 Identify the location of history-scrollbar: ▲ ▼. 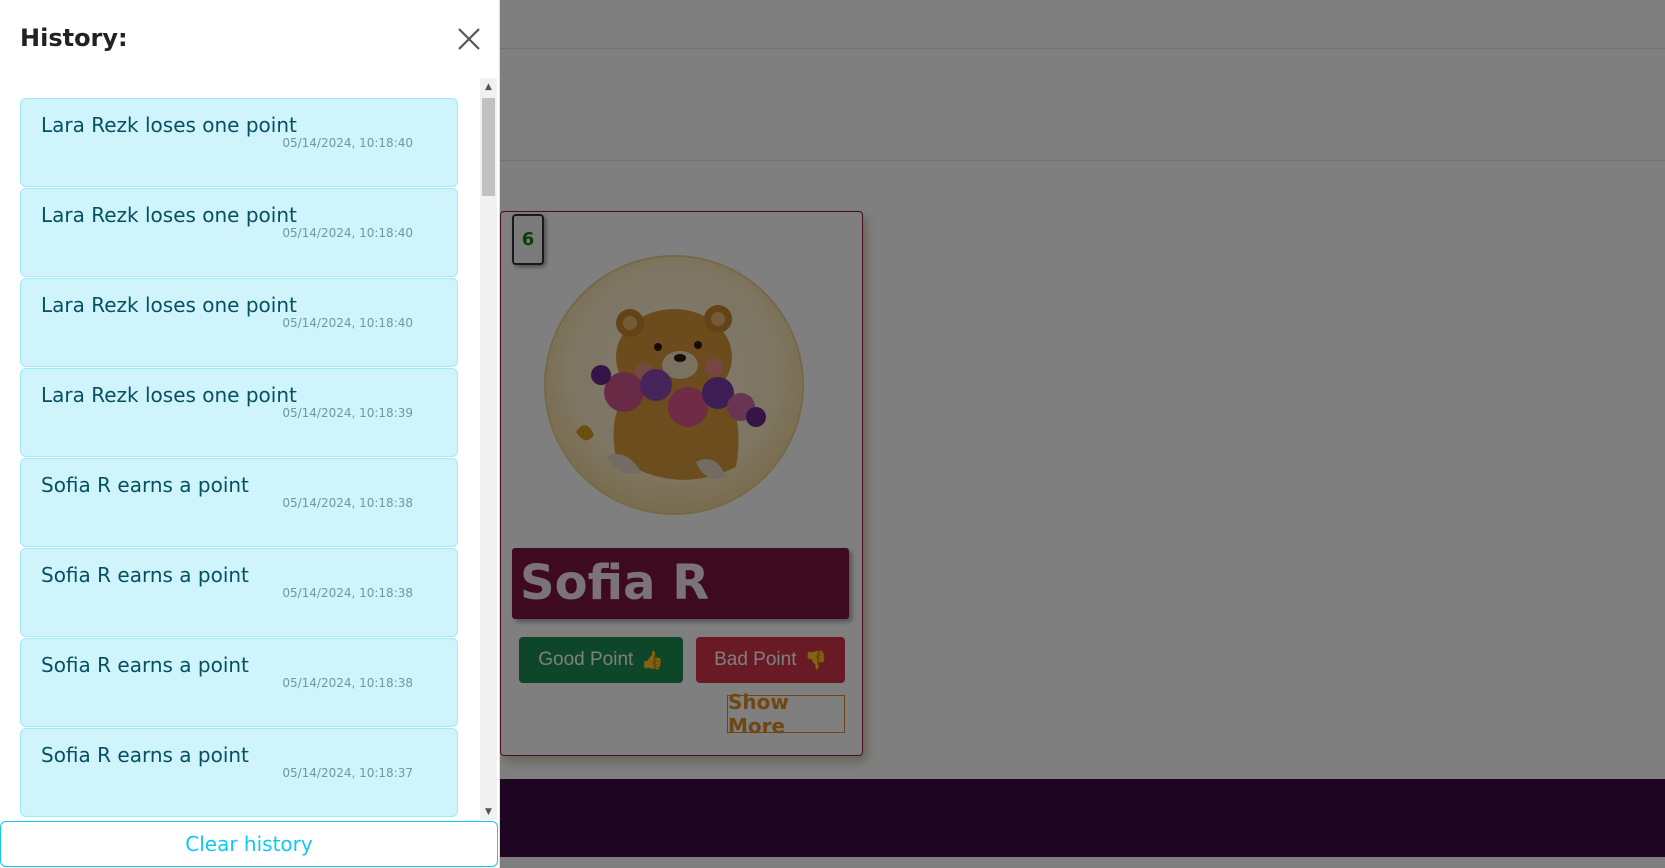
(488, 449).